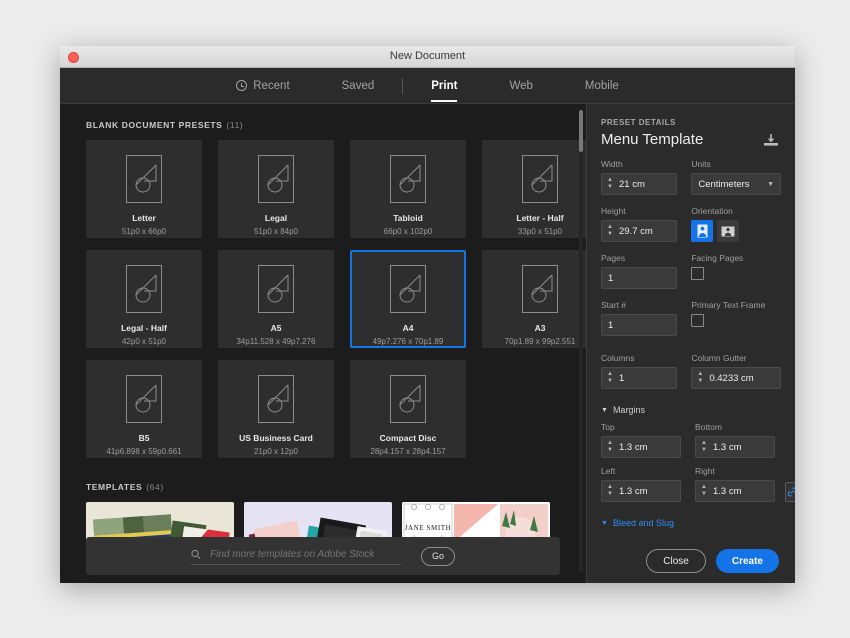  What do you see at coordinates (438, 556) in the screenshot?
I see `search-go-button: Go` at bounding box center [438, 556].